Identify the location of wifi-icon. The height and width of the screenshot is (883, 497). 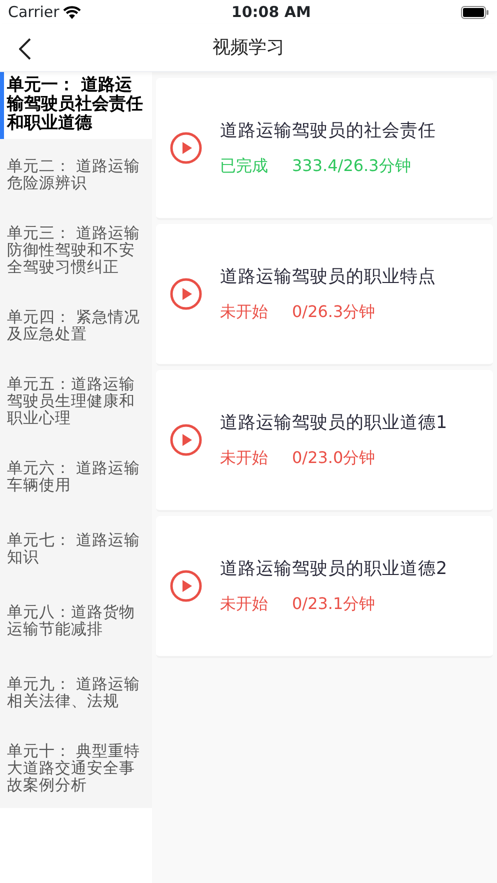
(72, 12).